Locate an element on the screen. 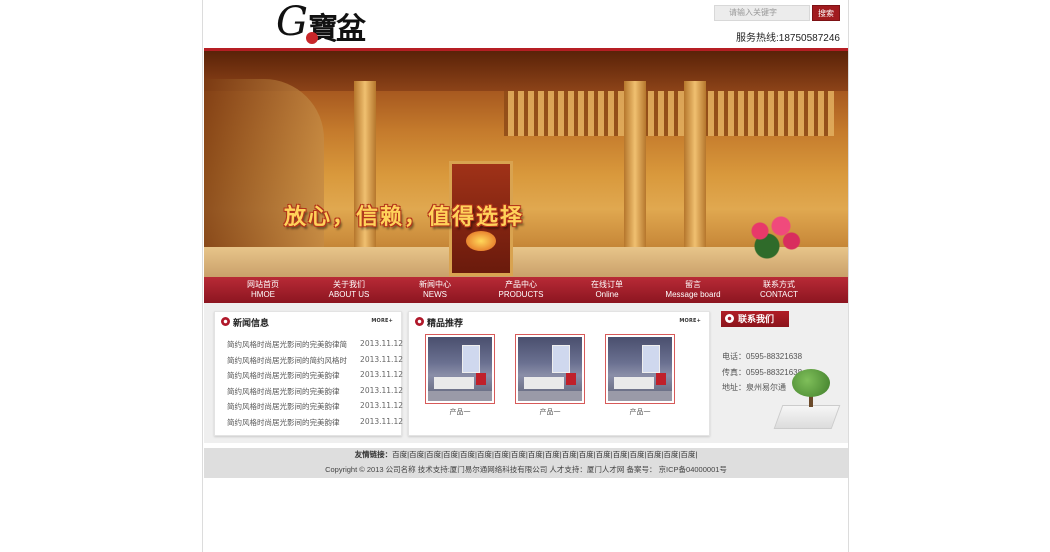 The image size is (1050, 552). nav-label-cn: 网站首页 is located at coordinates (263, 284).